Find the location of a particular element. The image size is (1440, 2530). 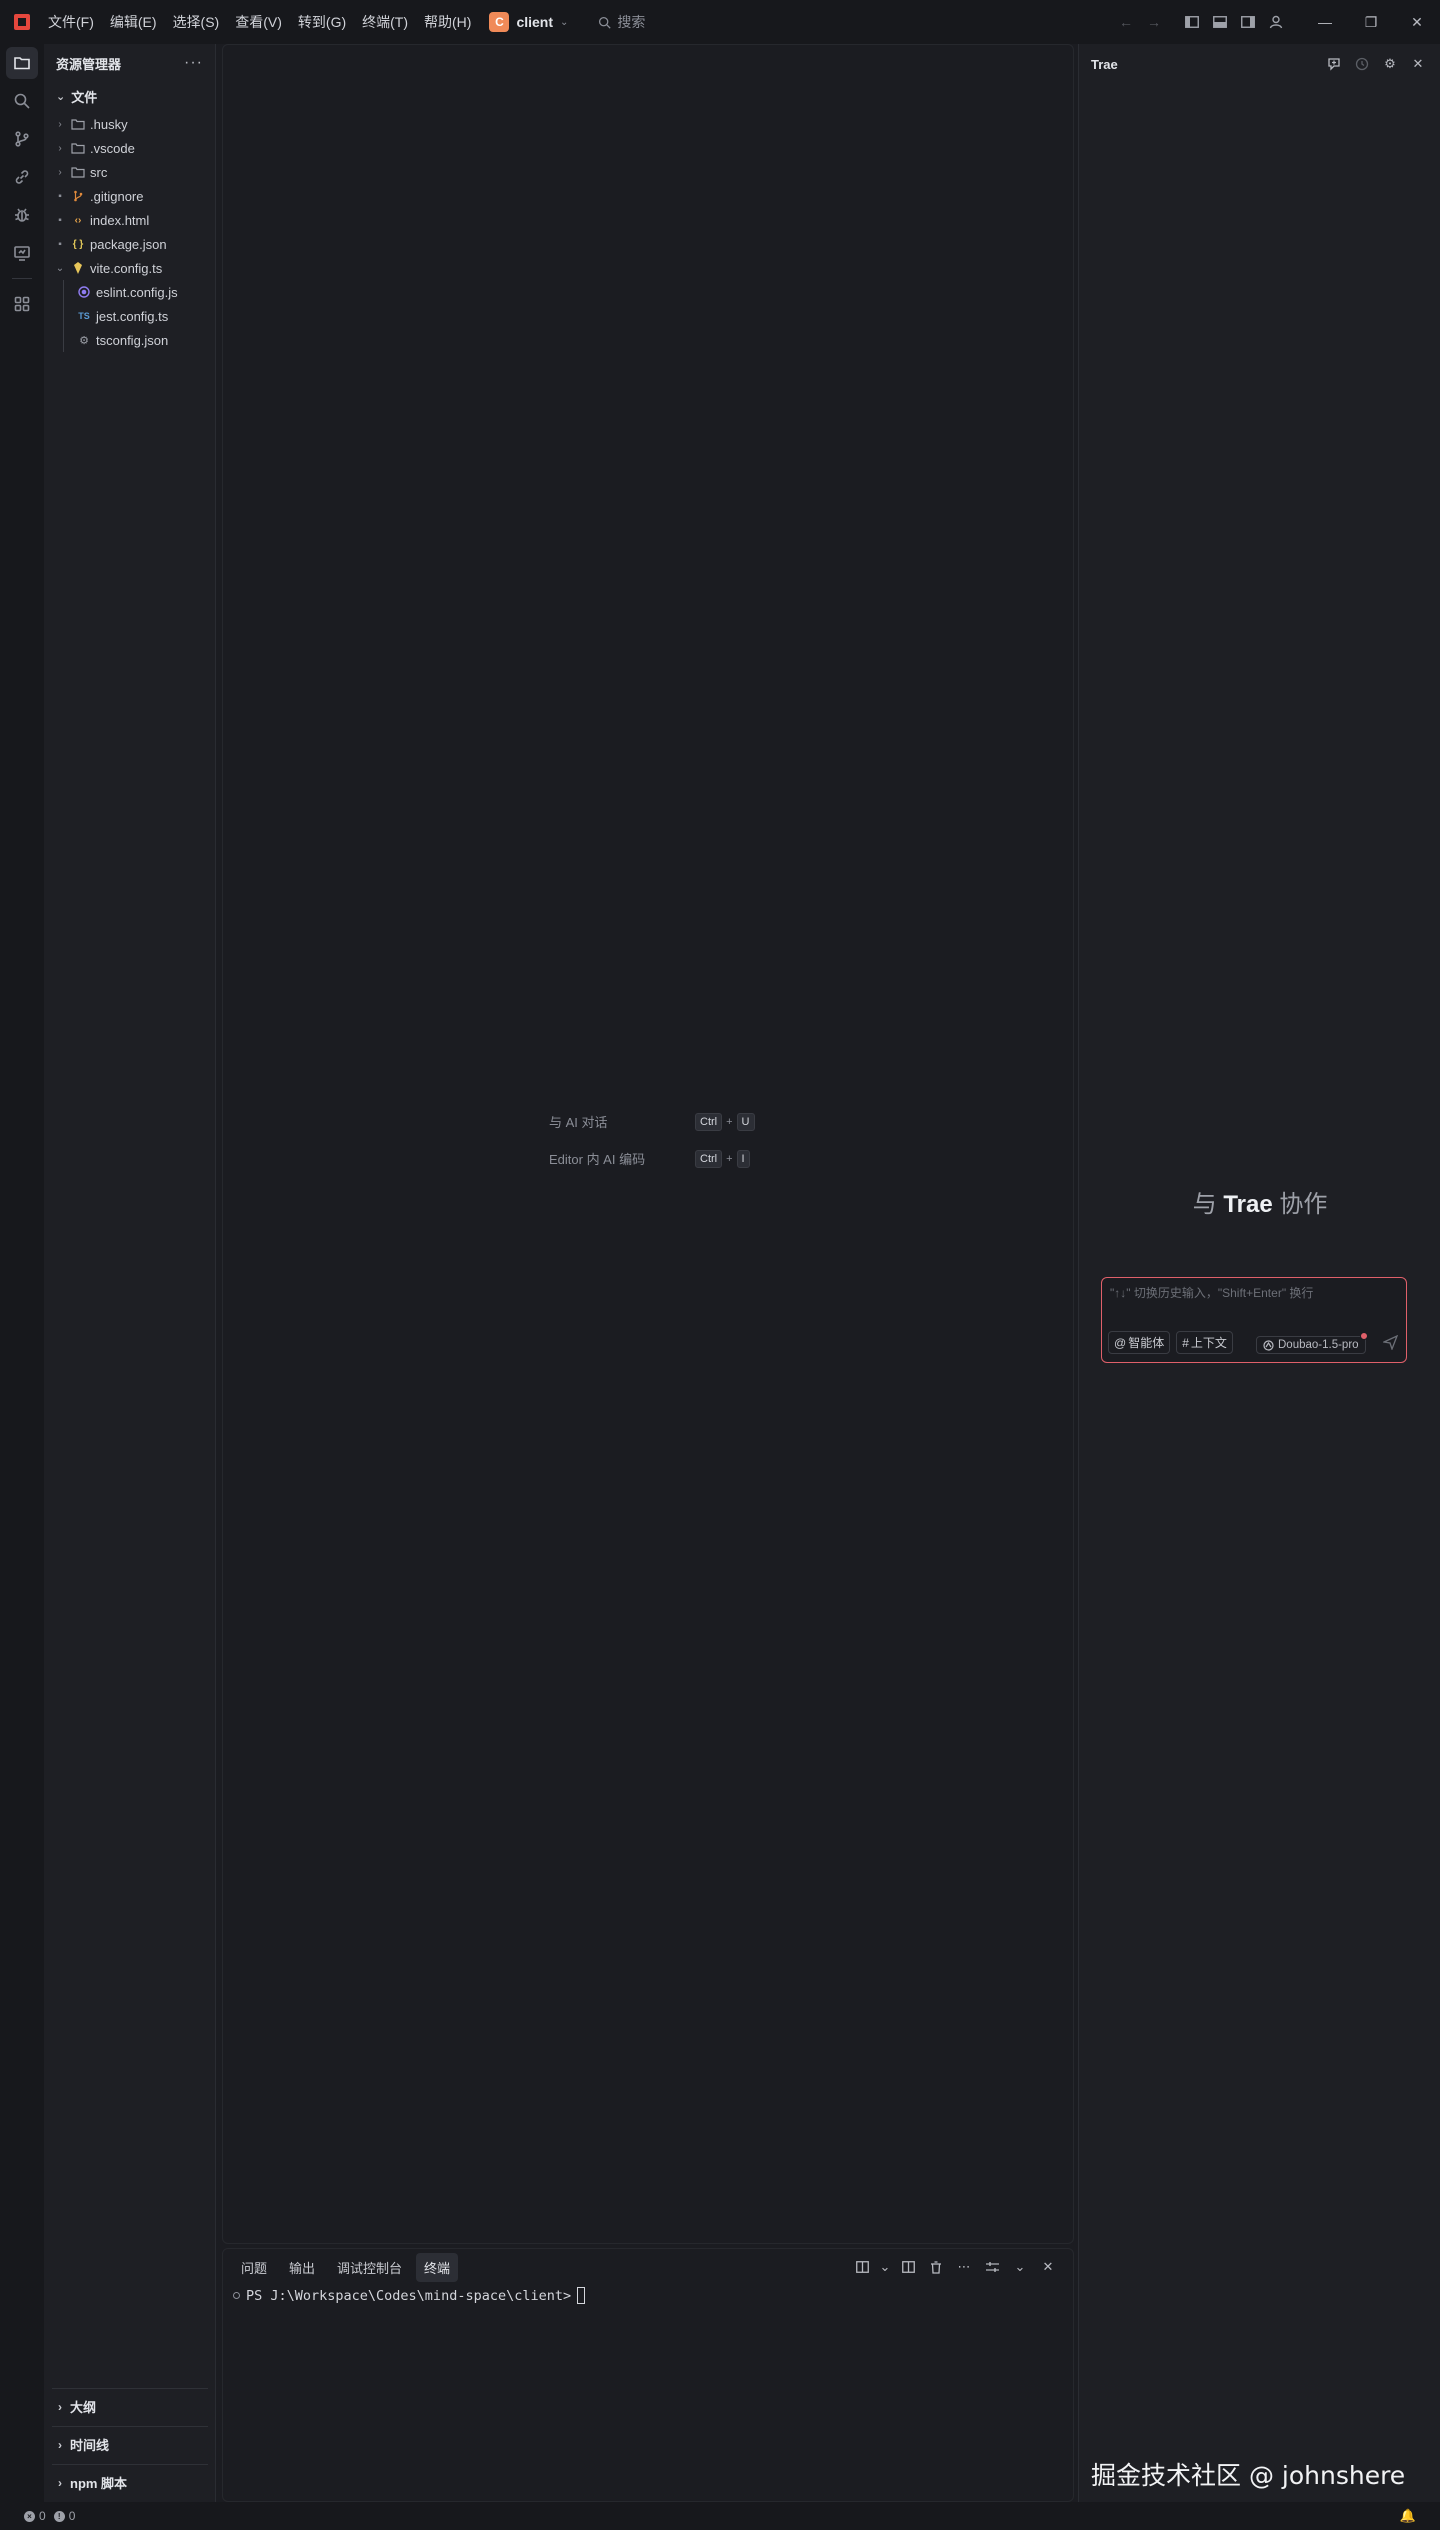

chevron-right-icon: › is located at coordinates (60, 2444).